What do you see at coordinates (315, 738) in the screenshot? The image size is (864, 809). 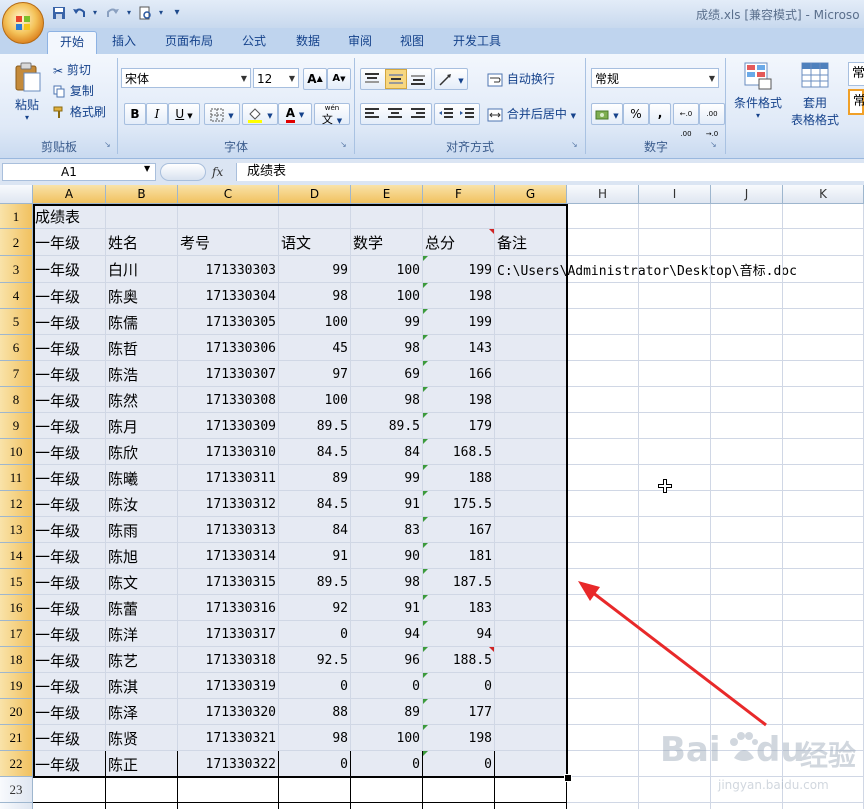 I see `cell-d21: 98` at bounding box center [315, 738].